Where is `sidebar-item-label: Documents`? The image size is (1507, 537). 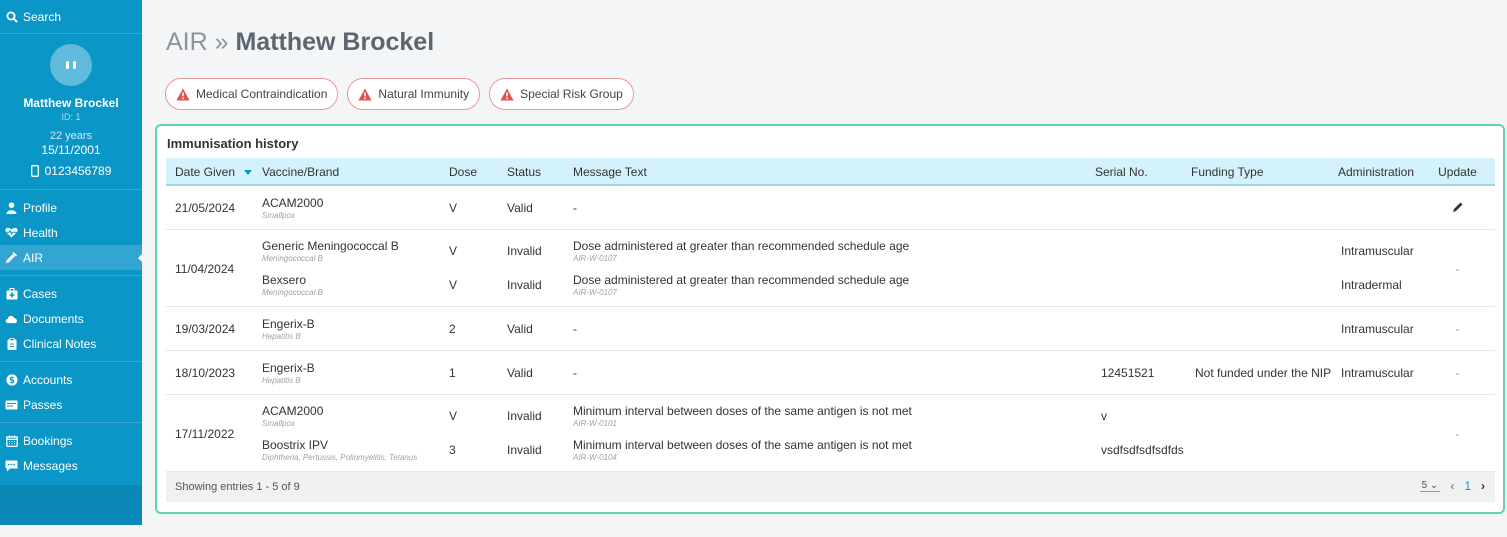
sidebar-item-label: Documents is located at coordinates (53, 318).